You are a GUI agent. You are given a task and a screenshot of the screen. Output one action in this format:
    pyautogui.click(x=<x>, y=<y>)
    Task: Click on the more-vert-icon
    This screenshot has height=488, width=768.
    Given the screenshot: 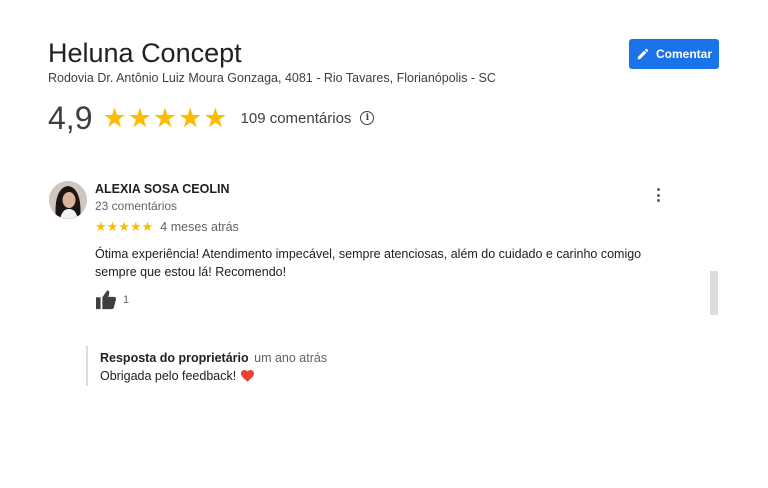 What is the action you would take?
    pyautogui.click(x=658, y=198)
    